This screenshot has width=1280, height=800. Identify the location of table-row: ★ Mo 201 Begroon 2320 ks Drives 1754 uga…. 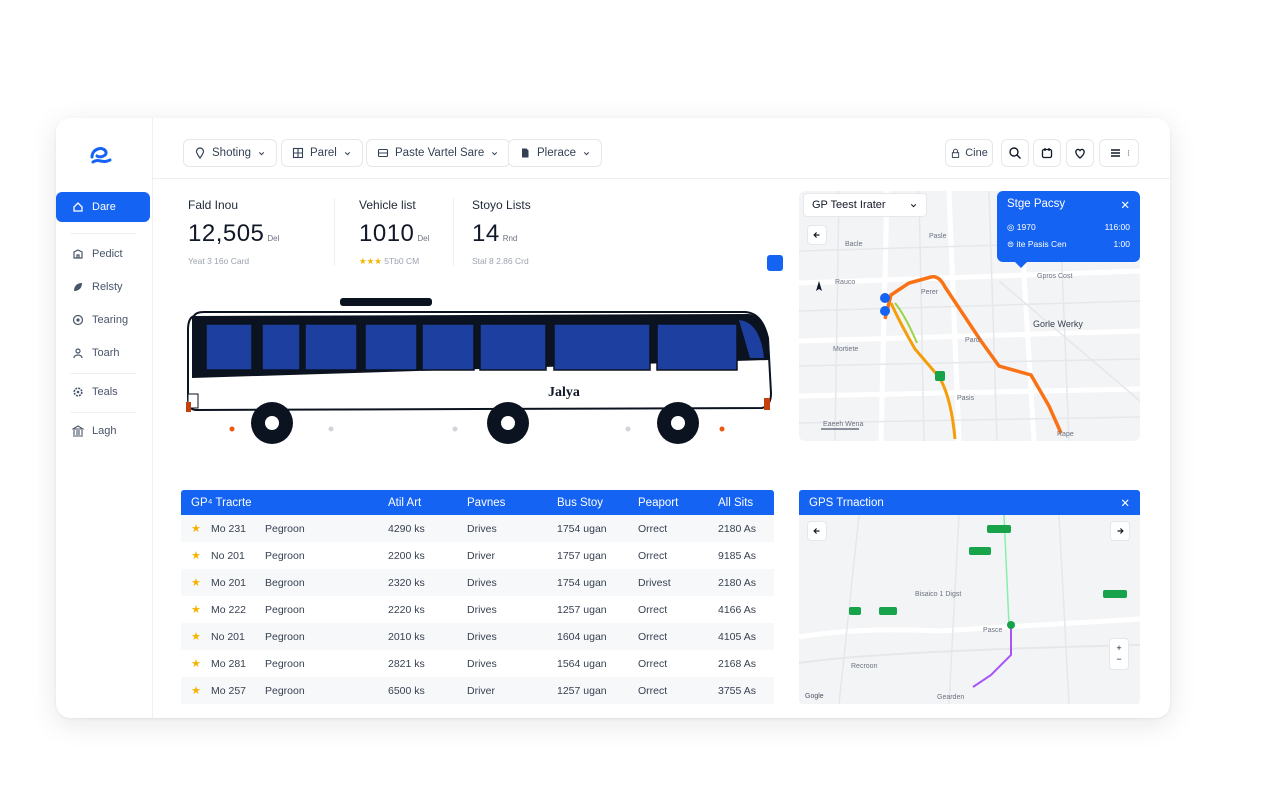
(477, 582).